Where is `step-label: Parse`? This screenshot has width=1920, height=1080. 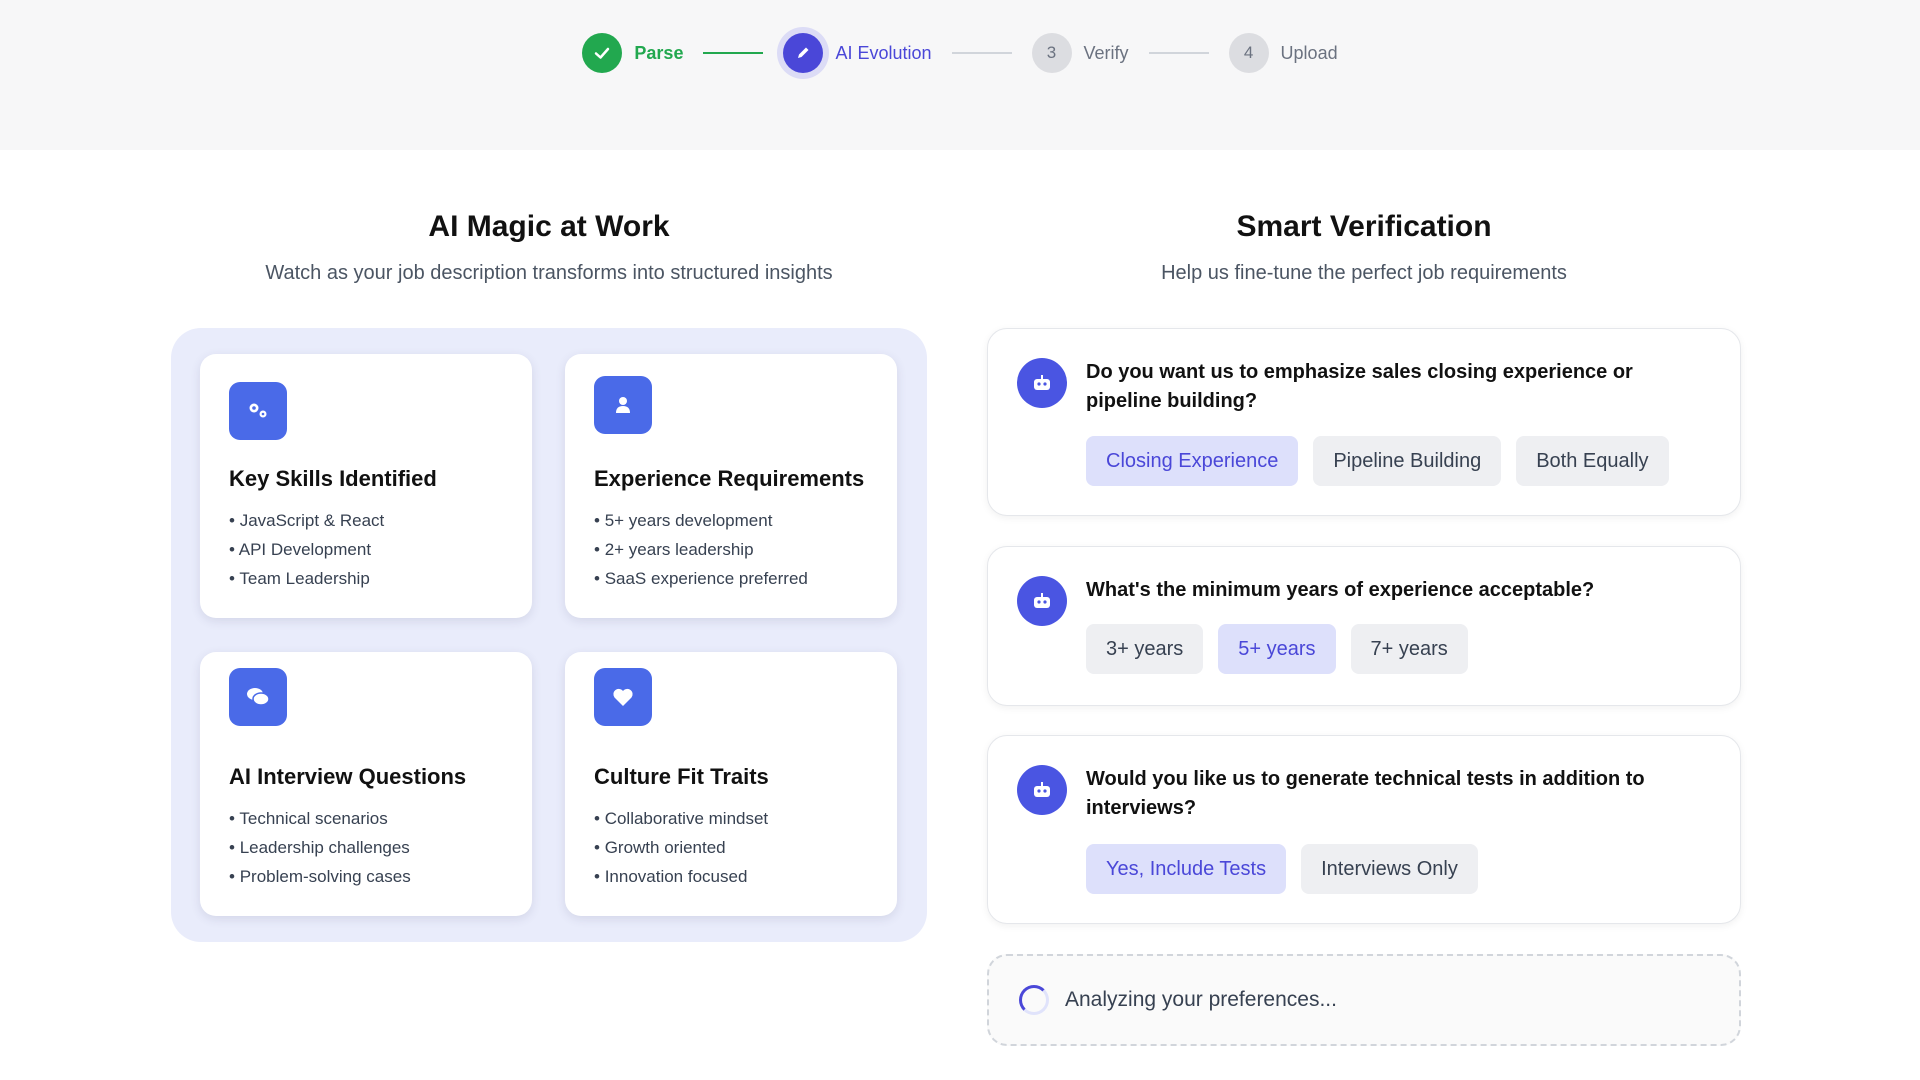
step-label: Parse is located at coordinates (659, 52).